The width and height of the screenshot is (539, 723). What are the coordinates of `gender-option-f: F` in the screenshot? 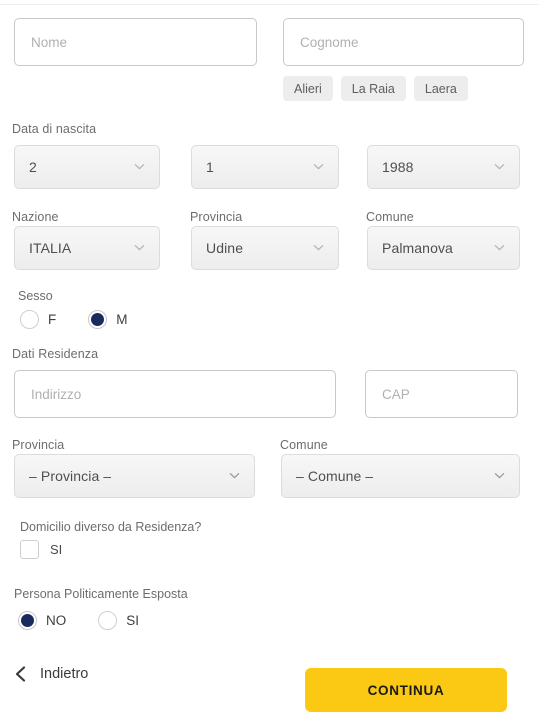 It's located at (38, 319).